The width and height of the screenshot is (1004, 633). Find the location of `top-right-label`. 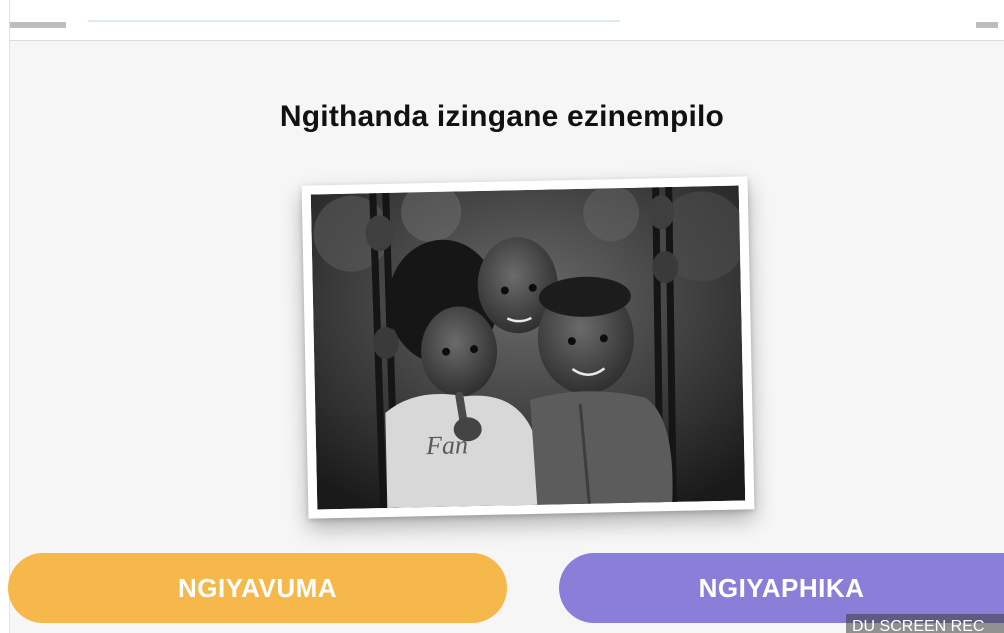

top-right-label is located at coordinates (987, 25).